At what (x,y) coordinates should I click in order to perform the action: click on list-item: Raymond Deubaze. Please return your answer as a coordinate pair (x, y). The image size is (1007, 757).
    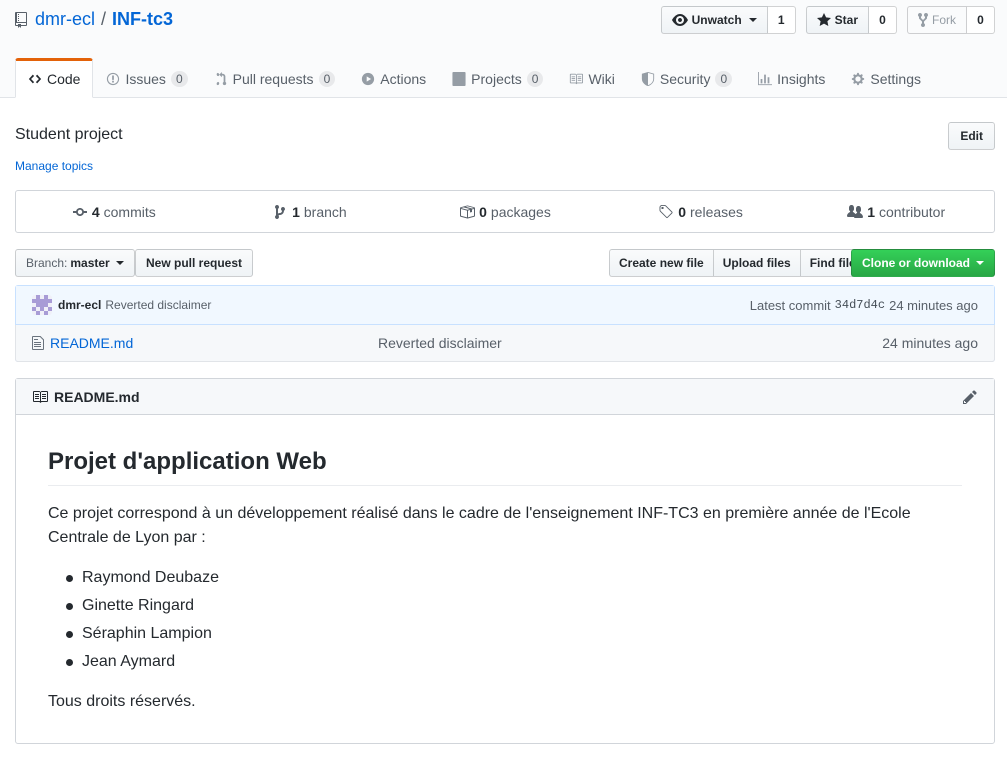
    Looking at the image, I should click on (513, 578).